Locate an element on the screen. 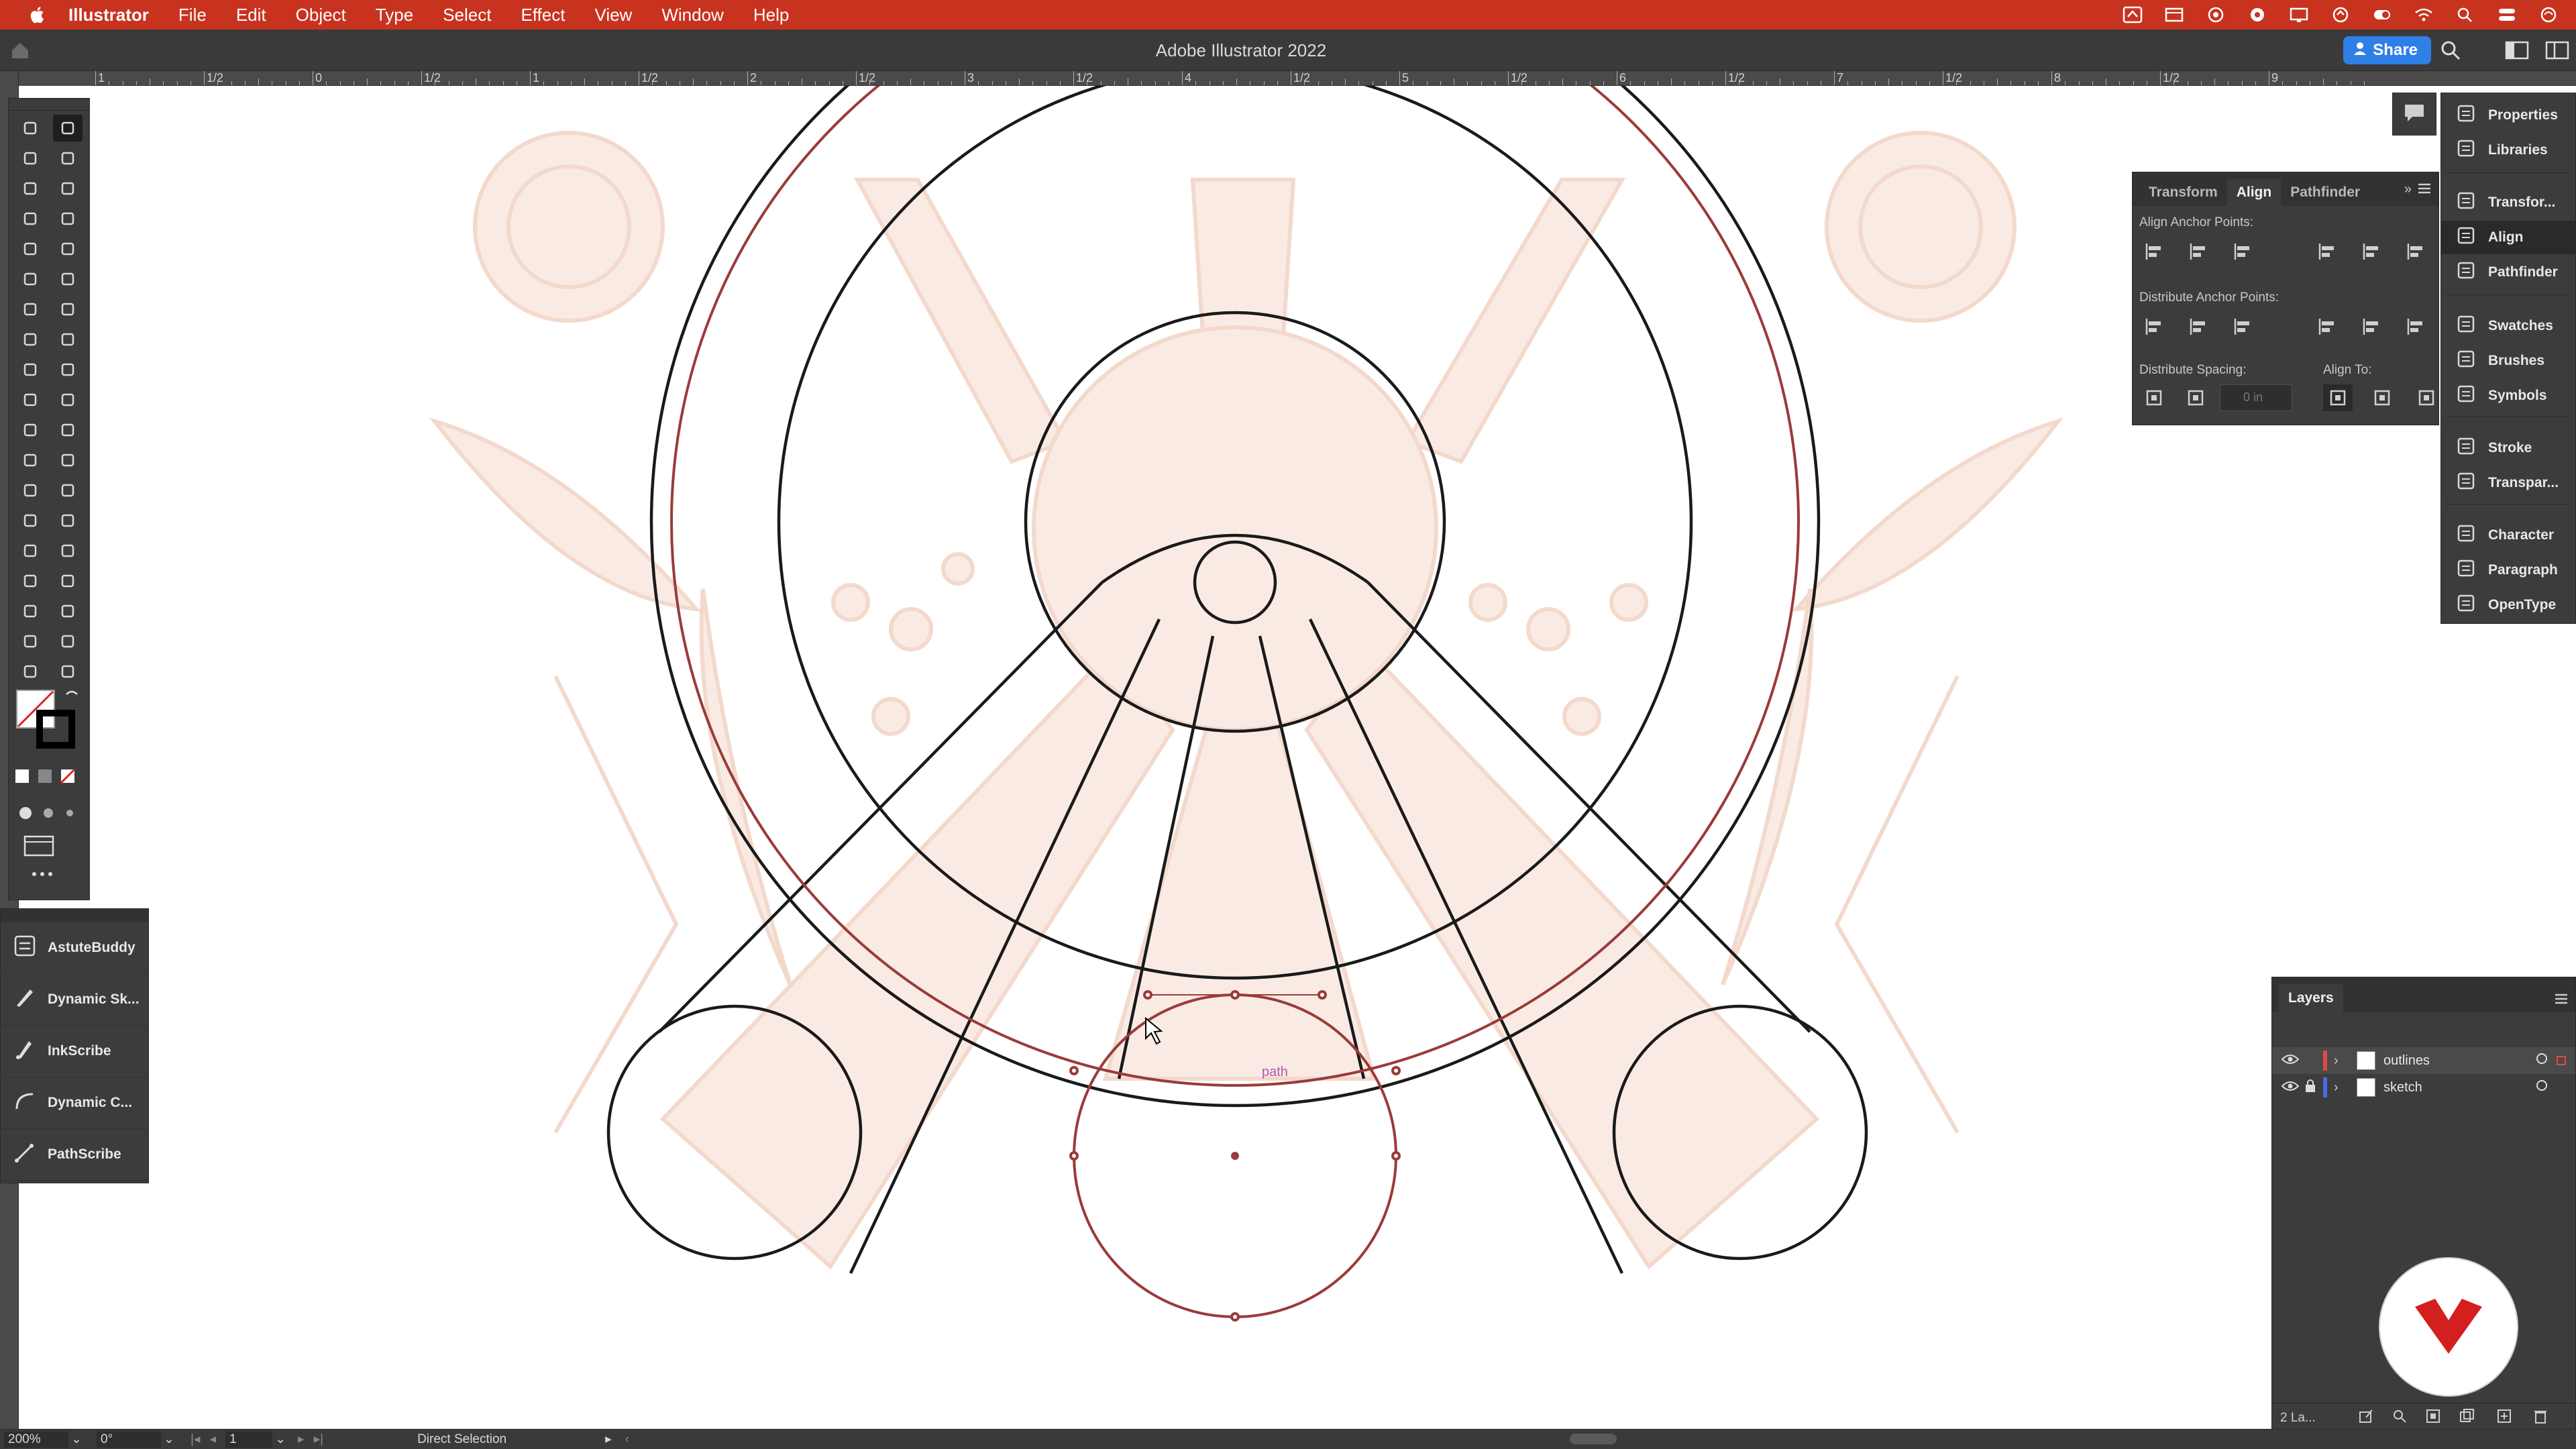 The image size is (2576, 1449). menu-select: Select is located at coordinates (467, 15).